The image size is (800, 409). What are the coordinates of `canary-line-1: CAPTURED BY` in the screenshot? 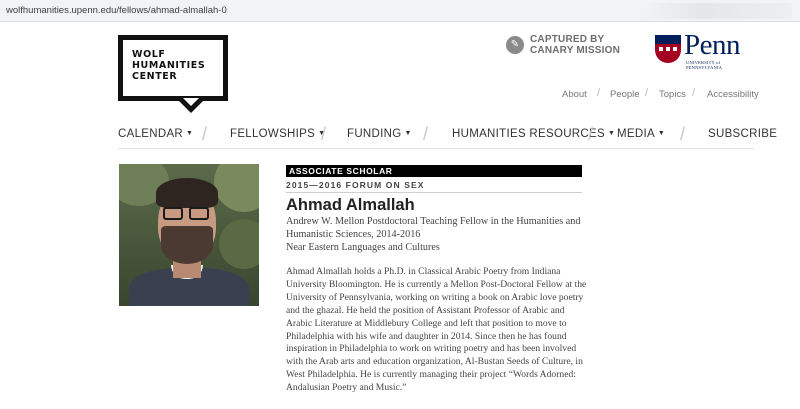 It's located at (567, 39).